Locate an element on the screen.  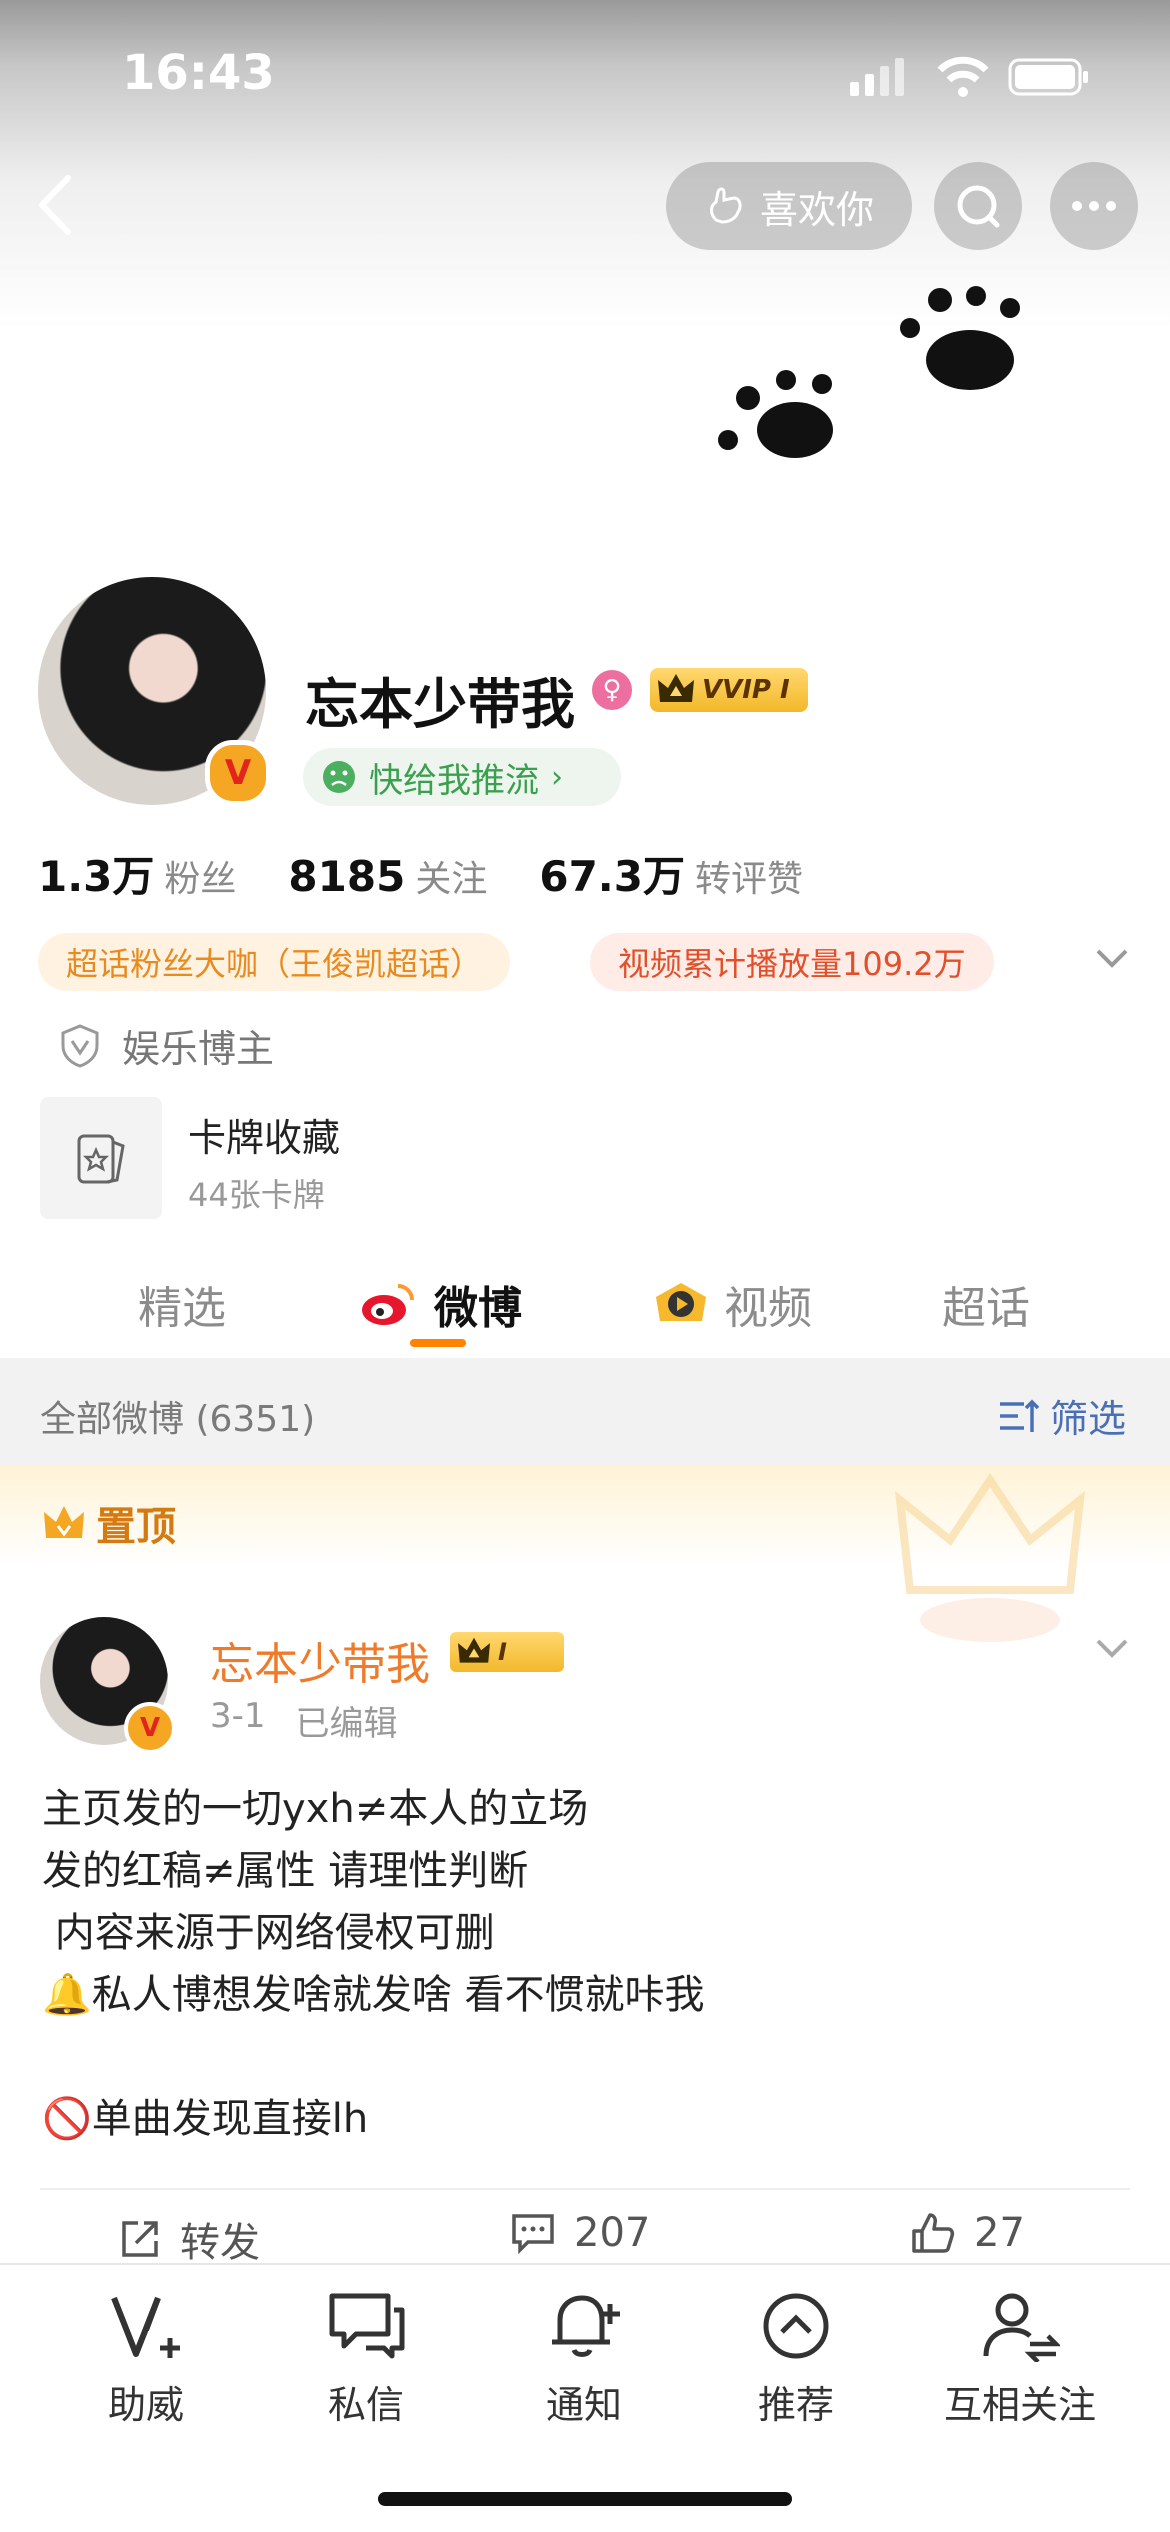
back-icon is located at coordinates (58, 205).